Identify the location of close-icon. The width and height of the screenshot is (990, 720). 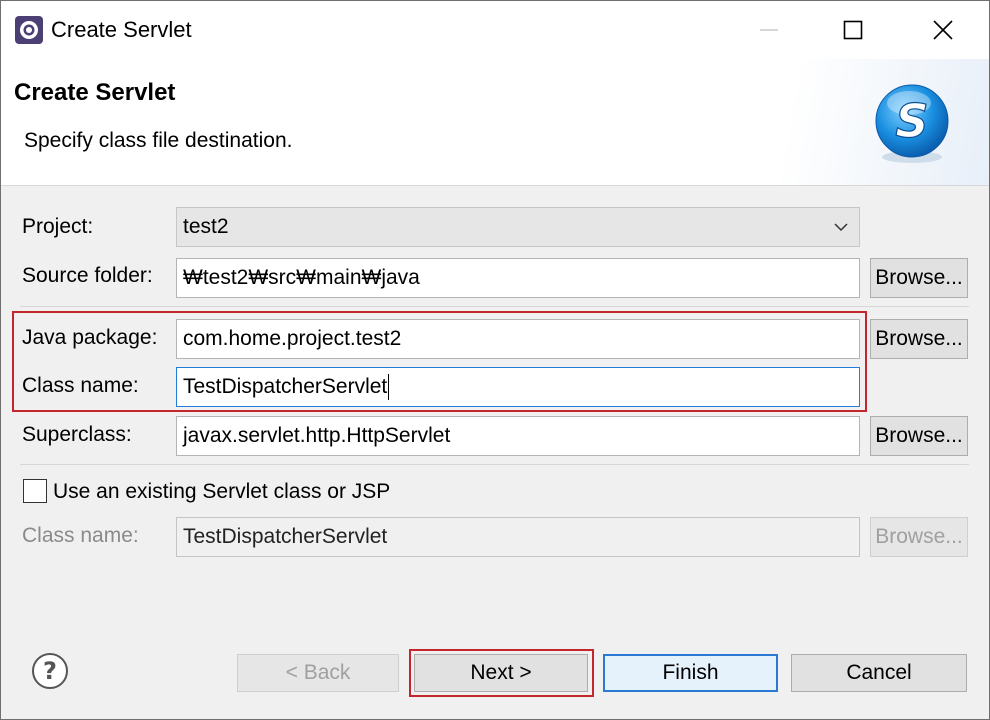
(943, 30).